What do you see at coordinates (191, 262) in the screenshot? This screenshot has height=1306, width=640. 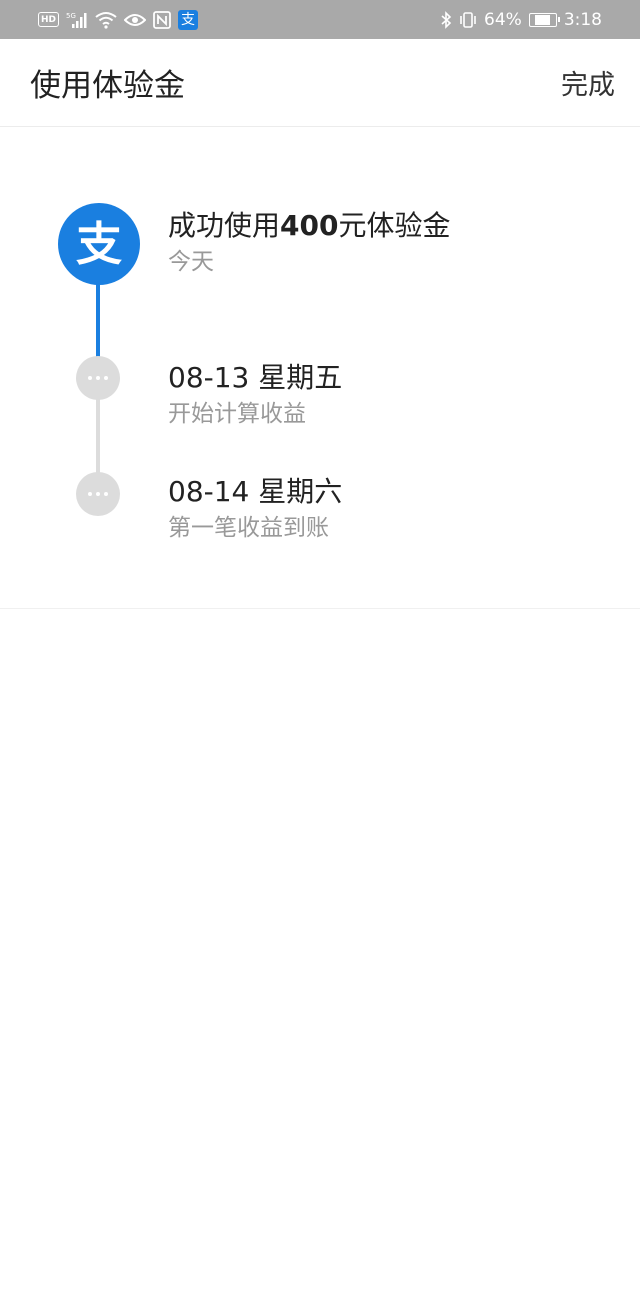 I see `timeline-item-subtitle: 今天` at bounding box center [191, 262].